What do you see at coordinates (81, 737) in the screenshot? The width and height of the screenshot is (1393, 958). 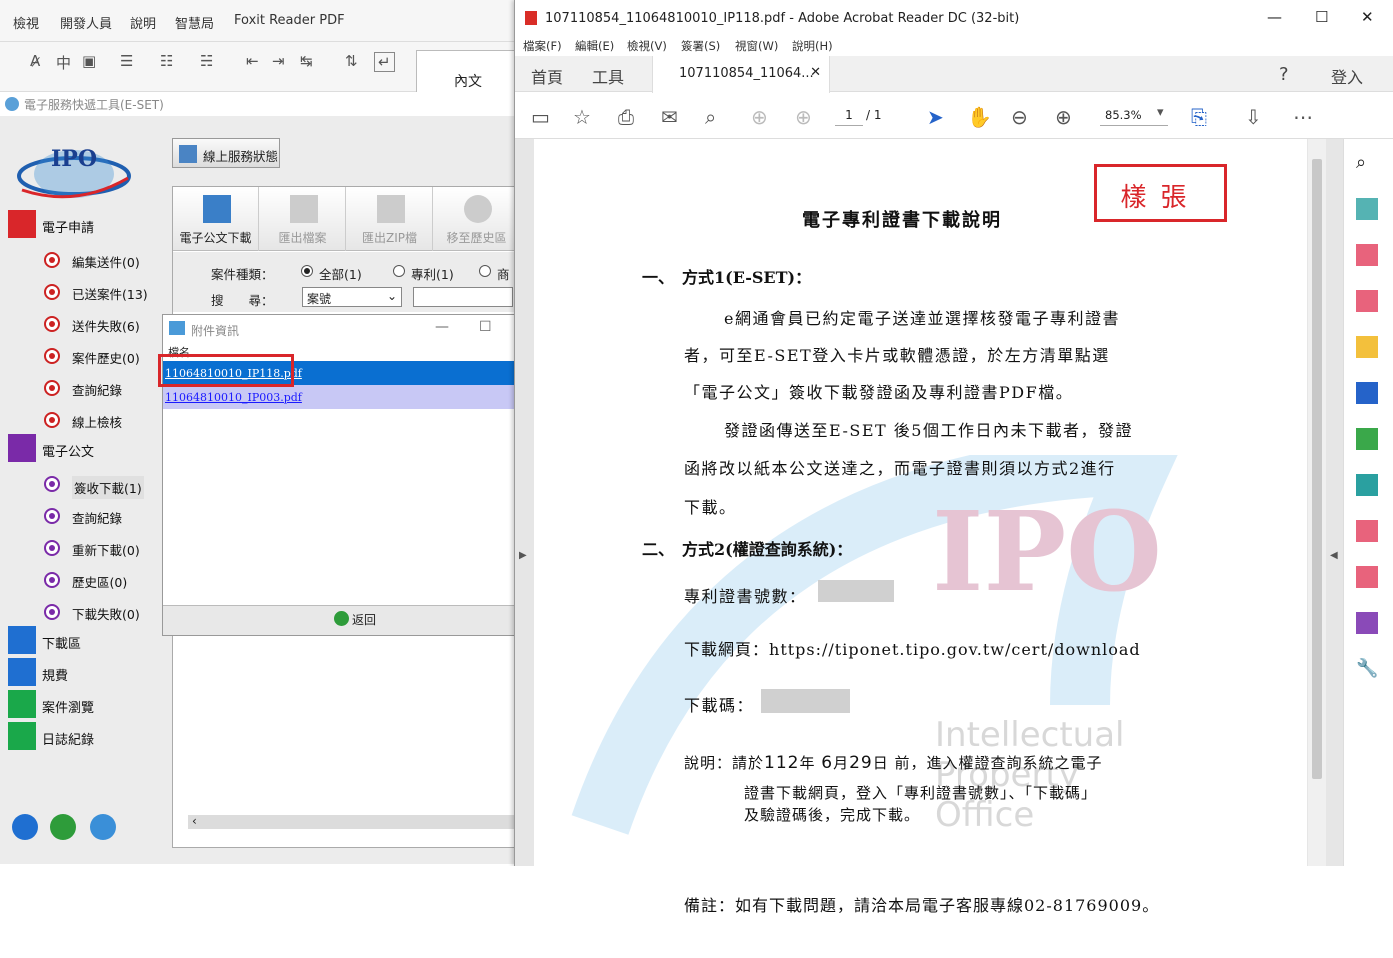 I see `nav-log: 日誌紀錄` at bounding box center [81, 737].